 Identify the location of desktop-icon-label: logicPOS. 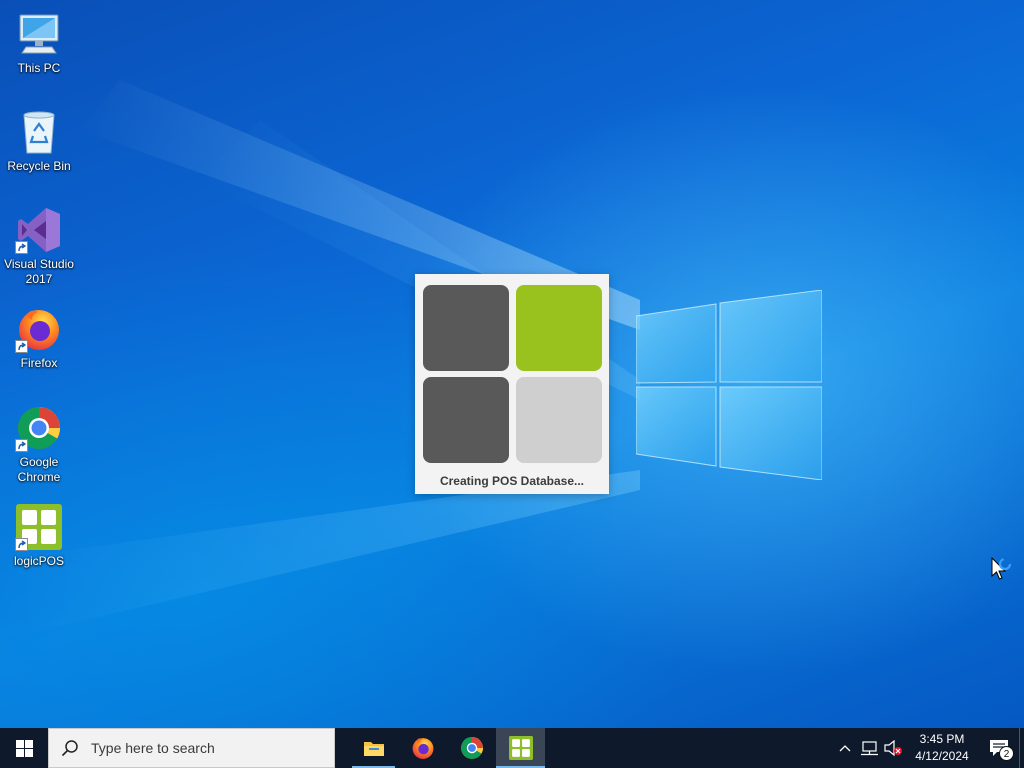
(39, 561).